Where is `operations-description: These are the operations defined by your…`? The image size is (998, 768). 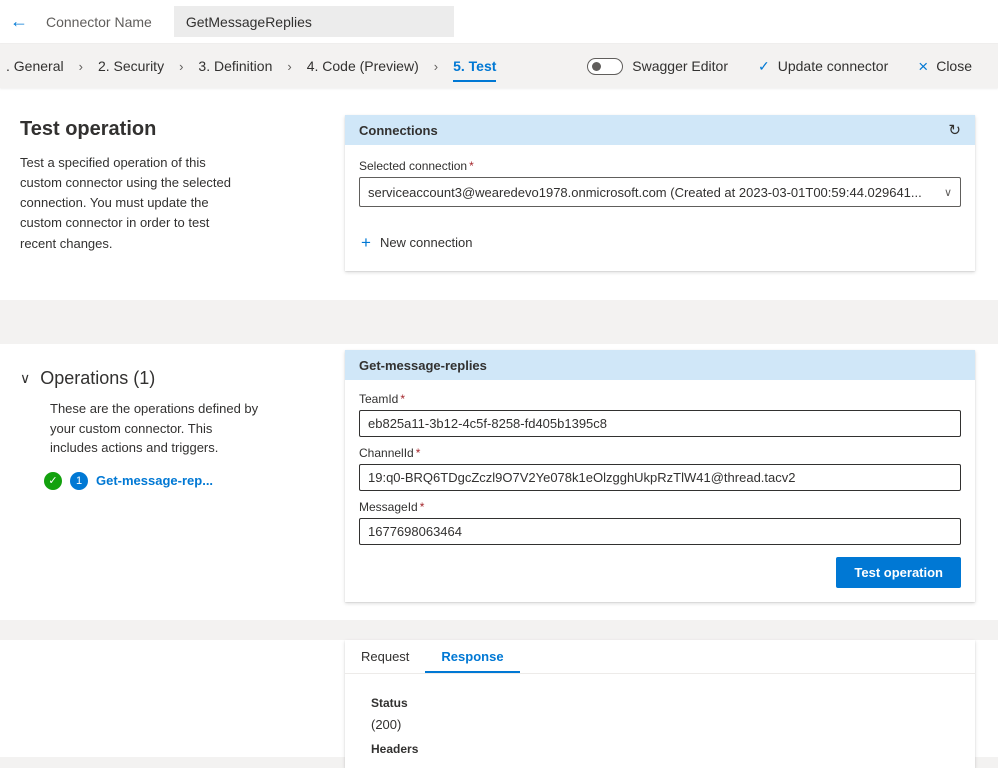
operations-description: These are the operations defined by your… is located at coordinates (154, 428).